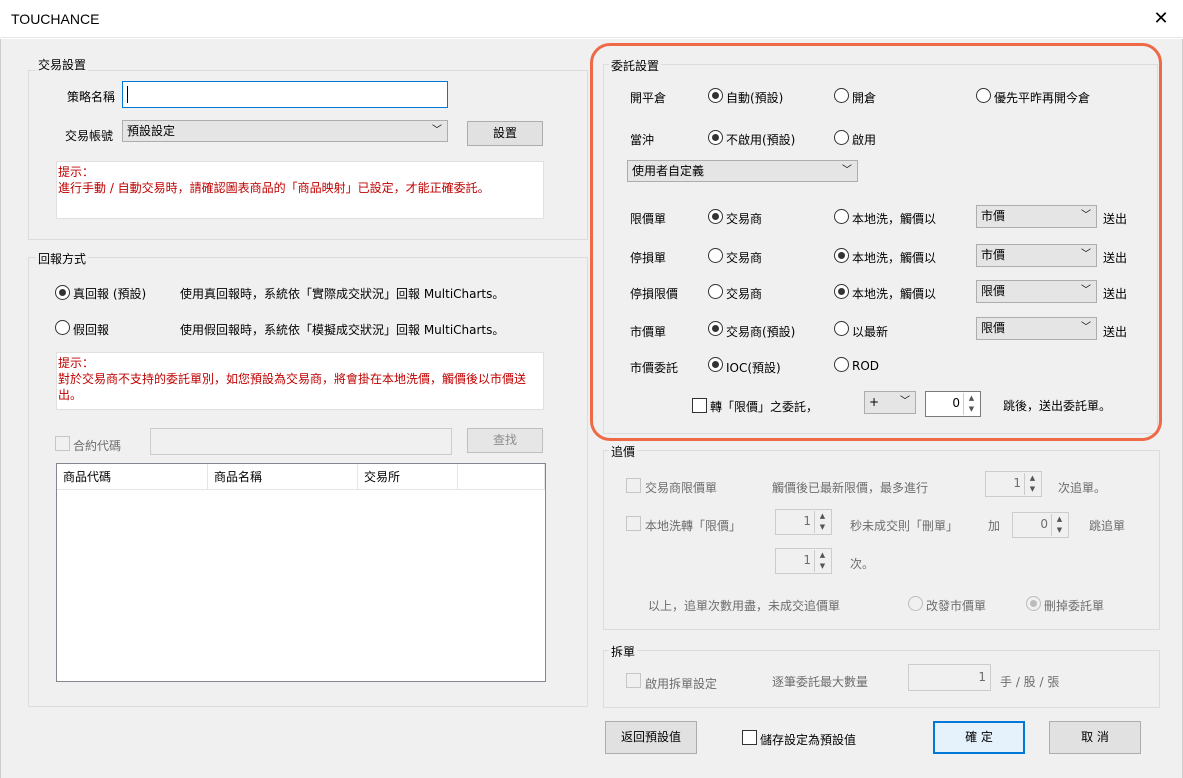 The width and height of the screenshot is (1183, 778). Describe the element at coordinates (654, 368) in the screenshot. I see `market-commission-label: 市價委託` at that location.